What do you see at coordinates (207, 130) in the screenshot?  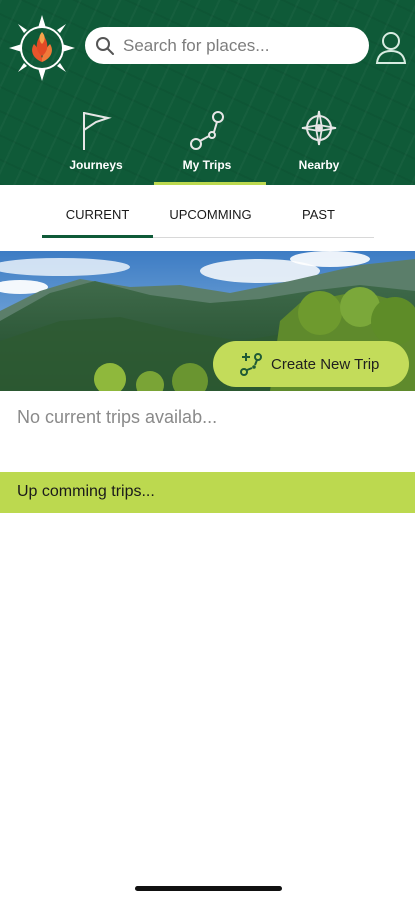 I see `route-icon` at bounding box center [207, 130].